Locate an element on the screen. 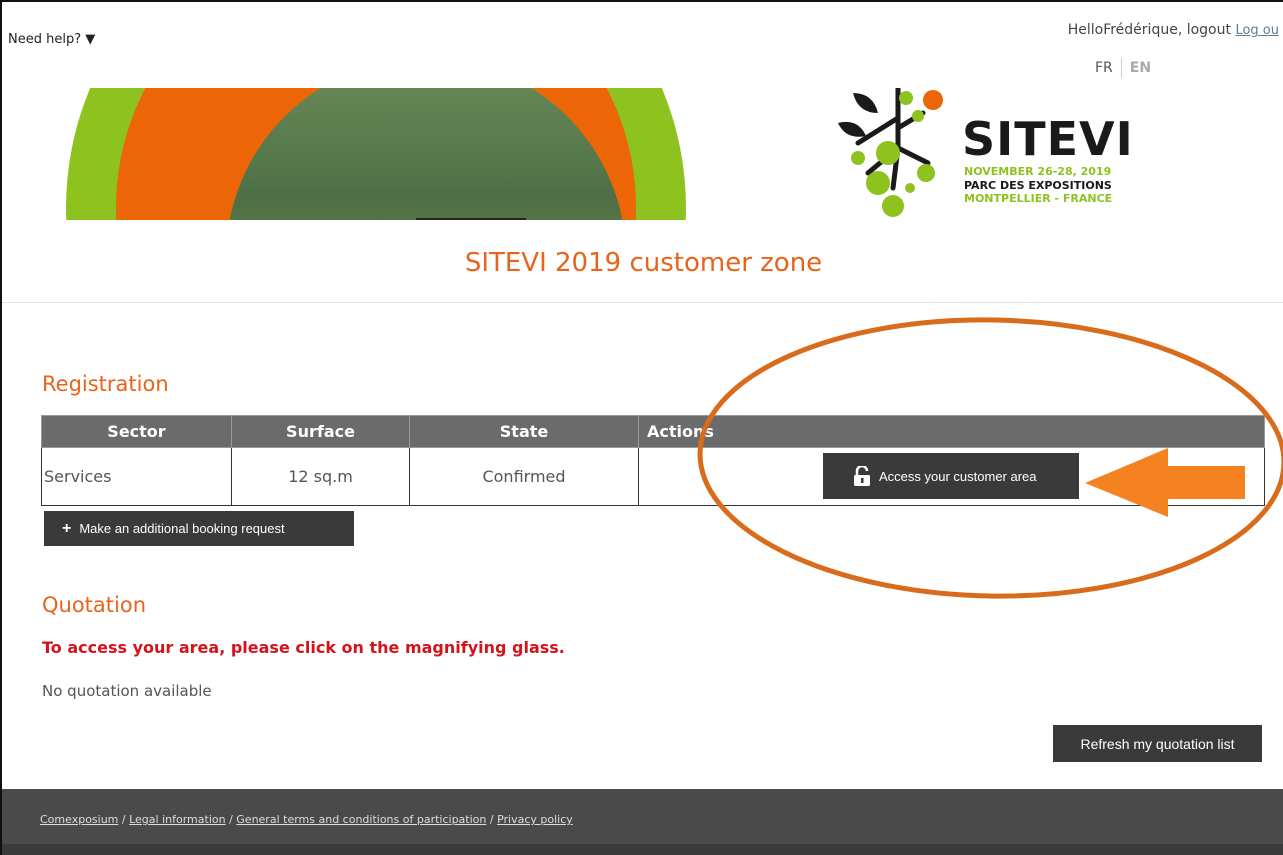  lang-divider is located at coordinates (1121, 68).